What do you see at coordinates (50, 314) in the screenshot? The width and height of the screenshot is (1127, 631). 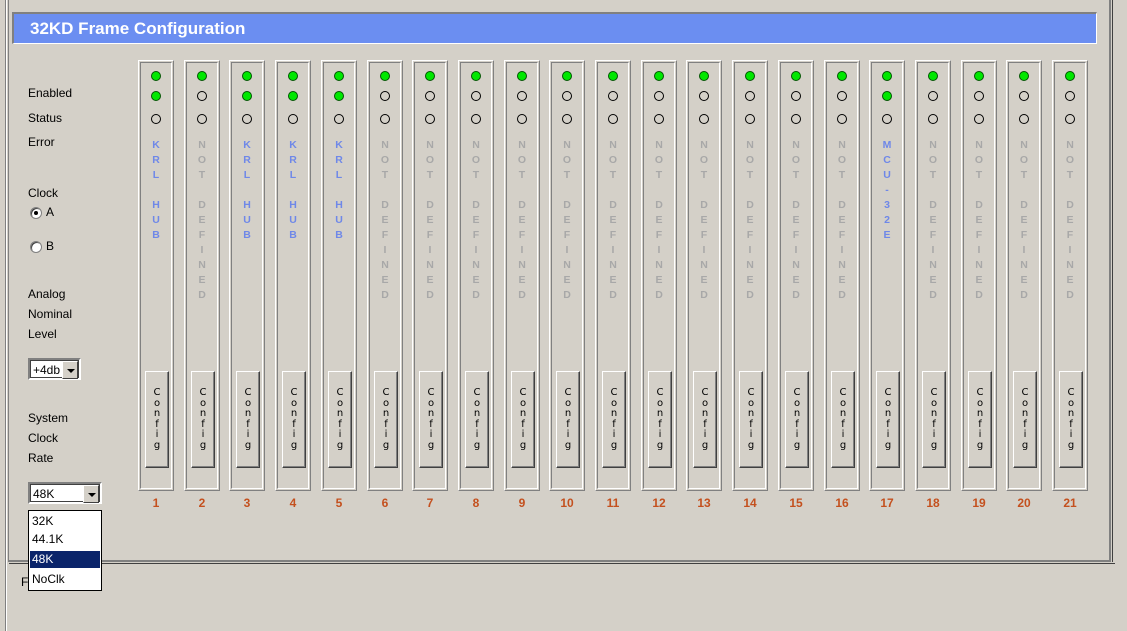 I see `analog-label-line2: Nominal` at bounding box center [50, 314].